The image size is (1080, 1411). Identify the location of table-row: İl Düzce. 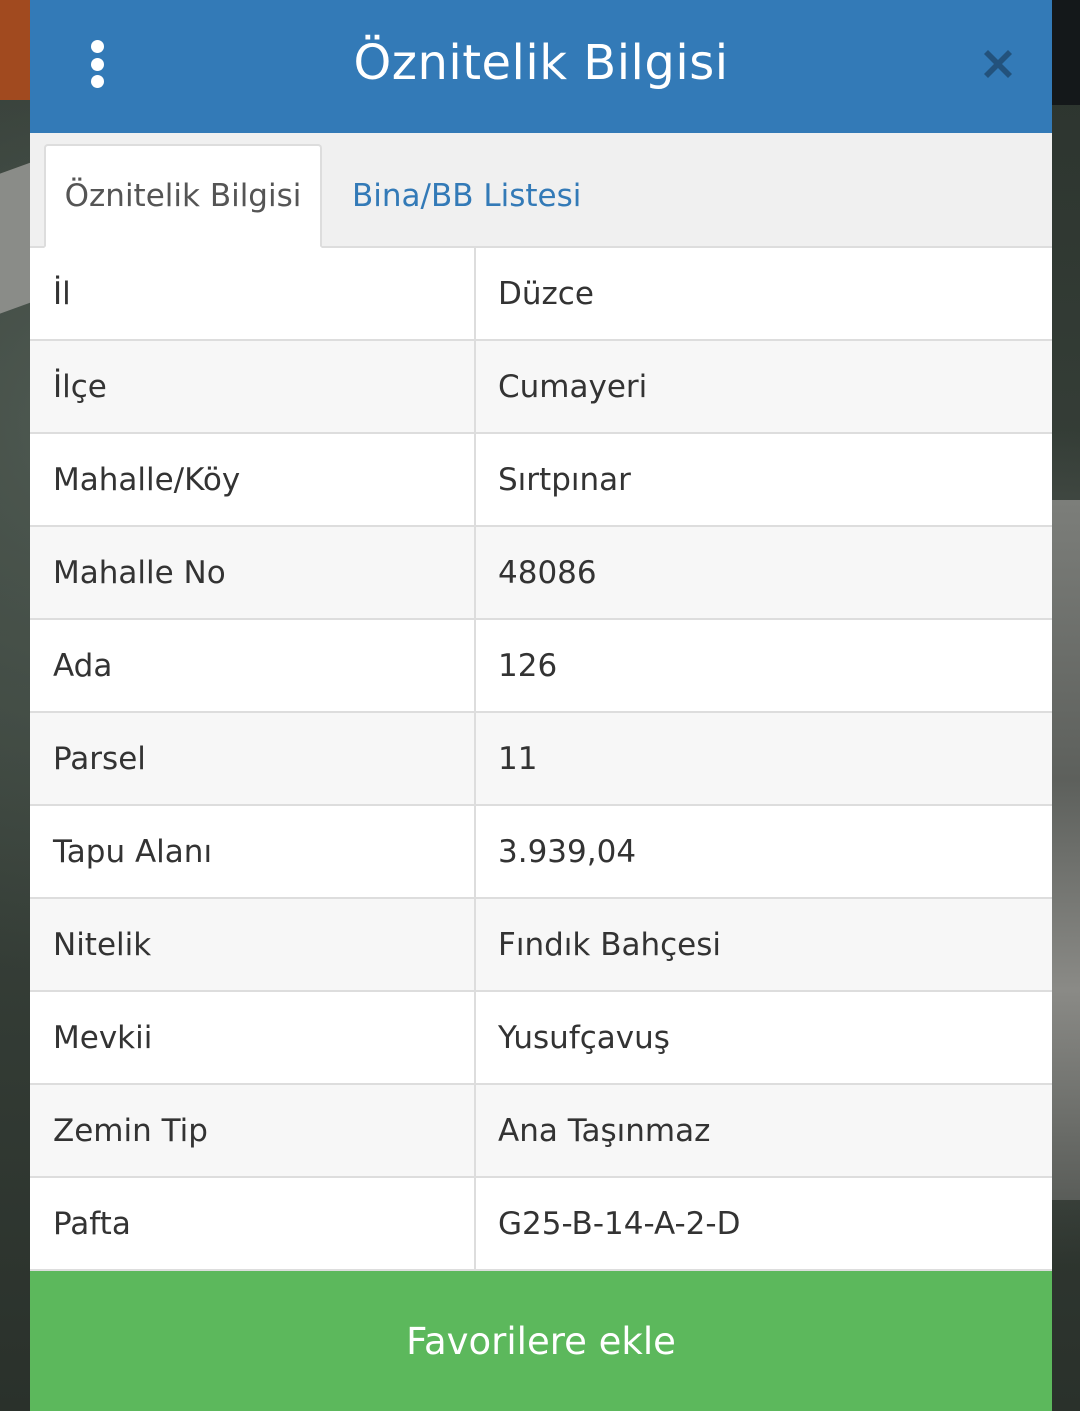
(541, 295).